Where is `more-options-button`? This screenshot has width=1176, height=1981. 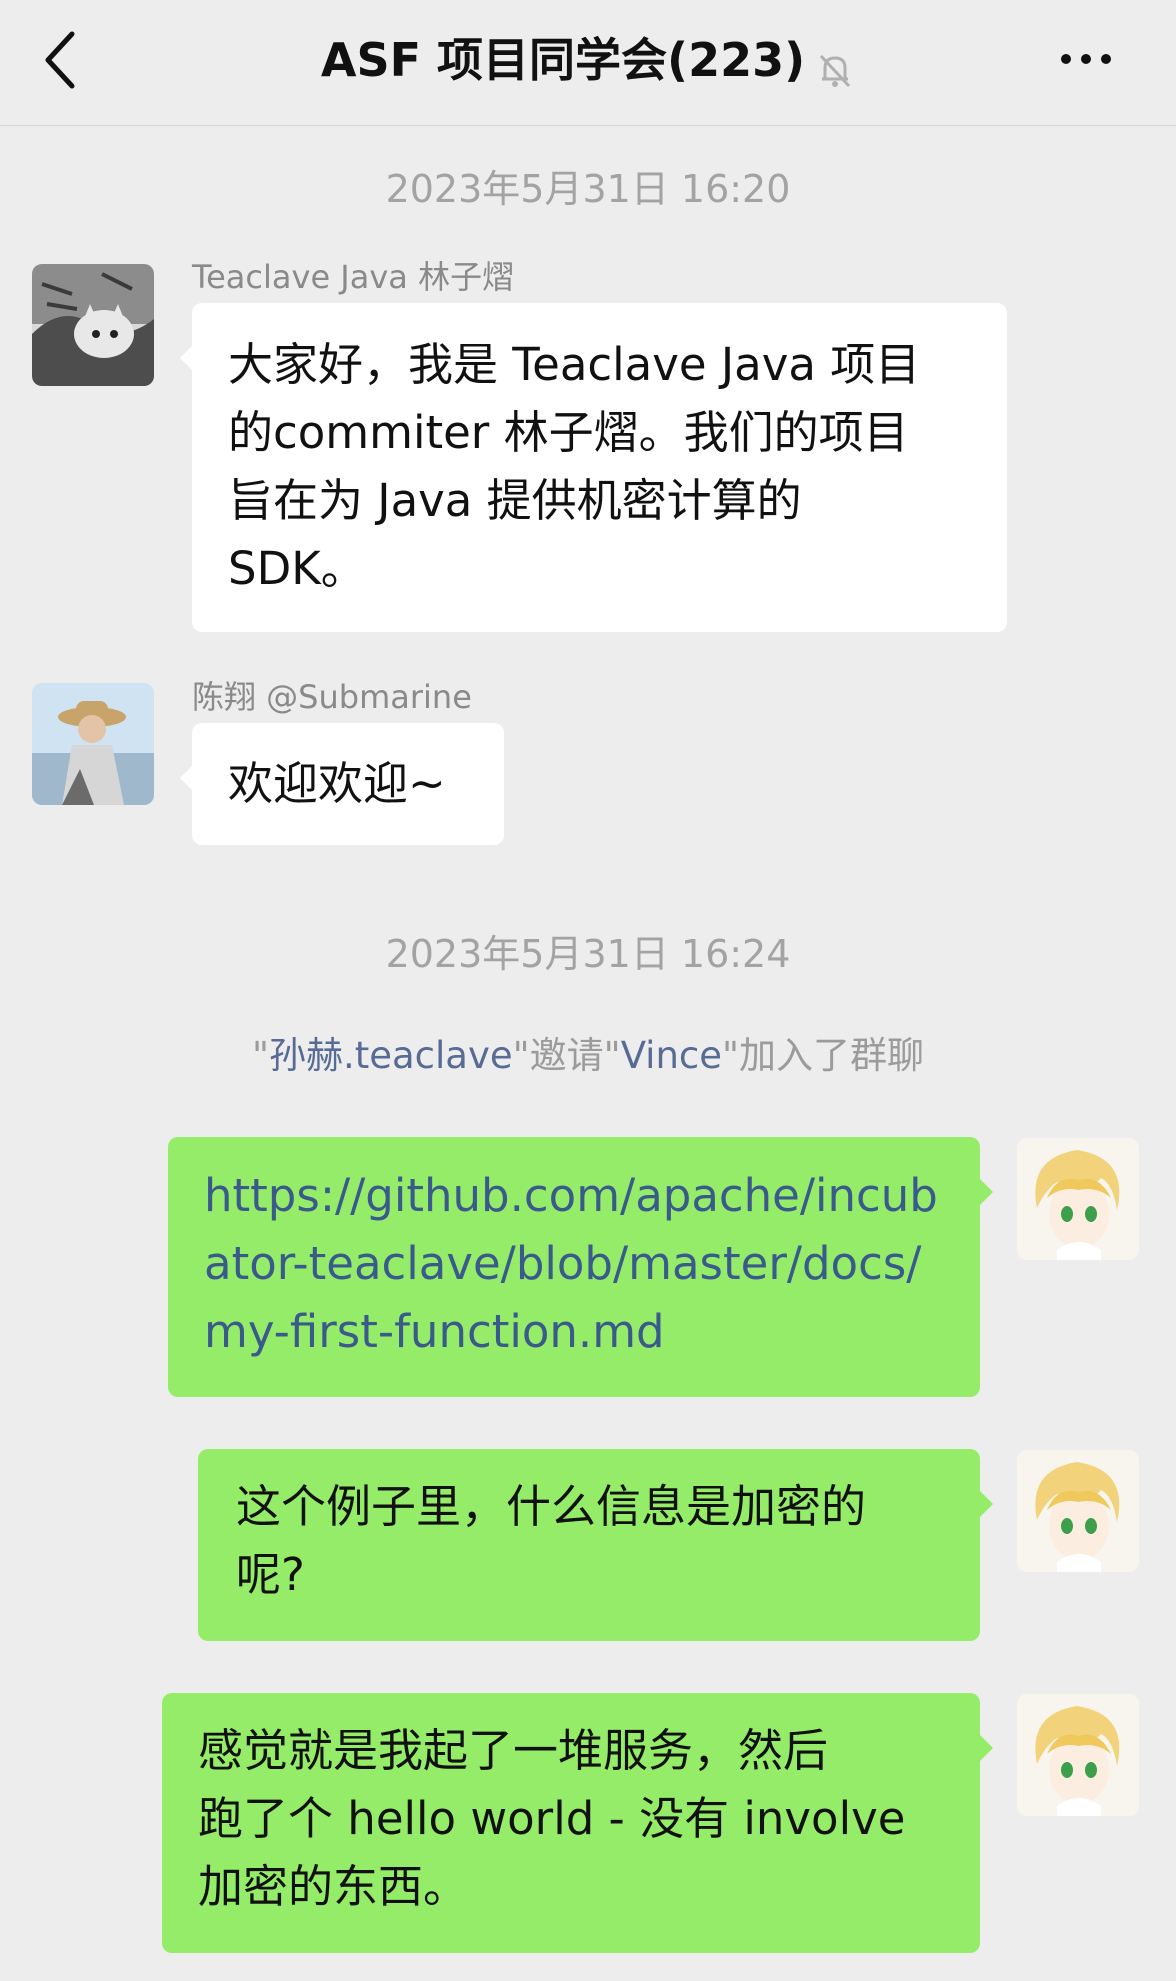 more-options-button is located at coordinates (1091, 59).